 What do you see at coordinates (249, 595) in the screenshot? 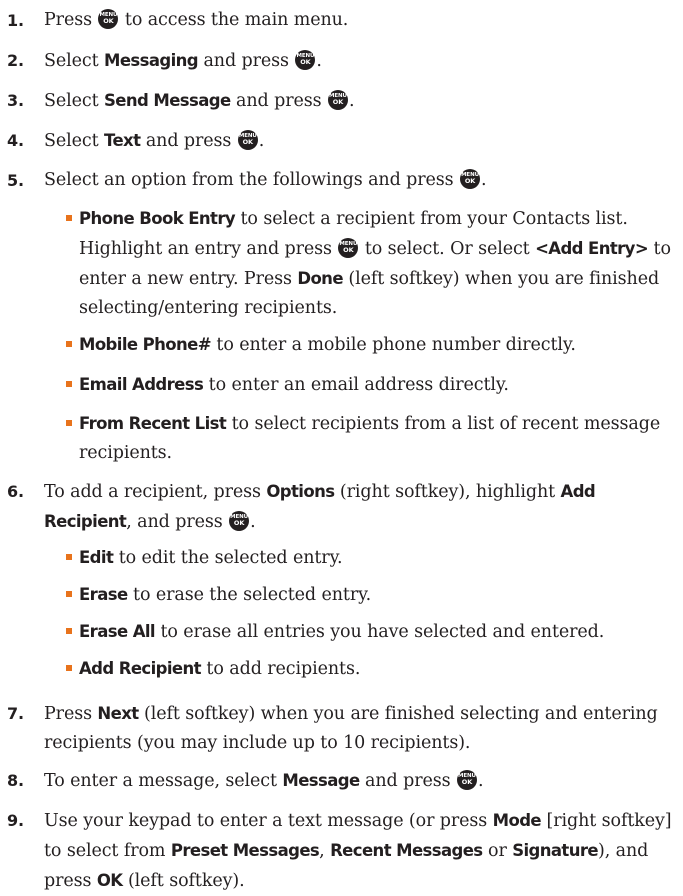
I see `text-segment: to erase the selected entry.` at bounding box center [249, 595].